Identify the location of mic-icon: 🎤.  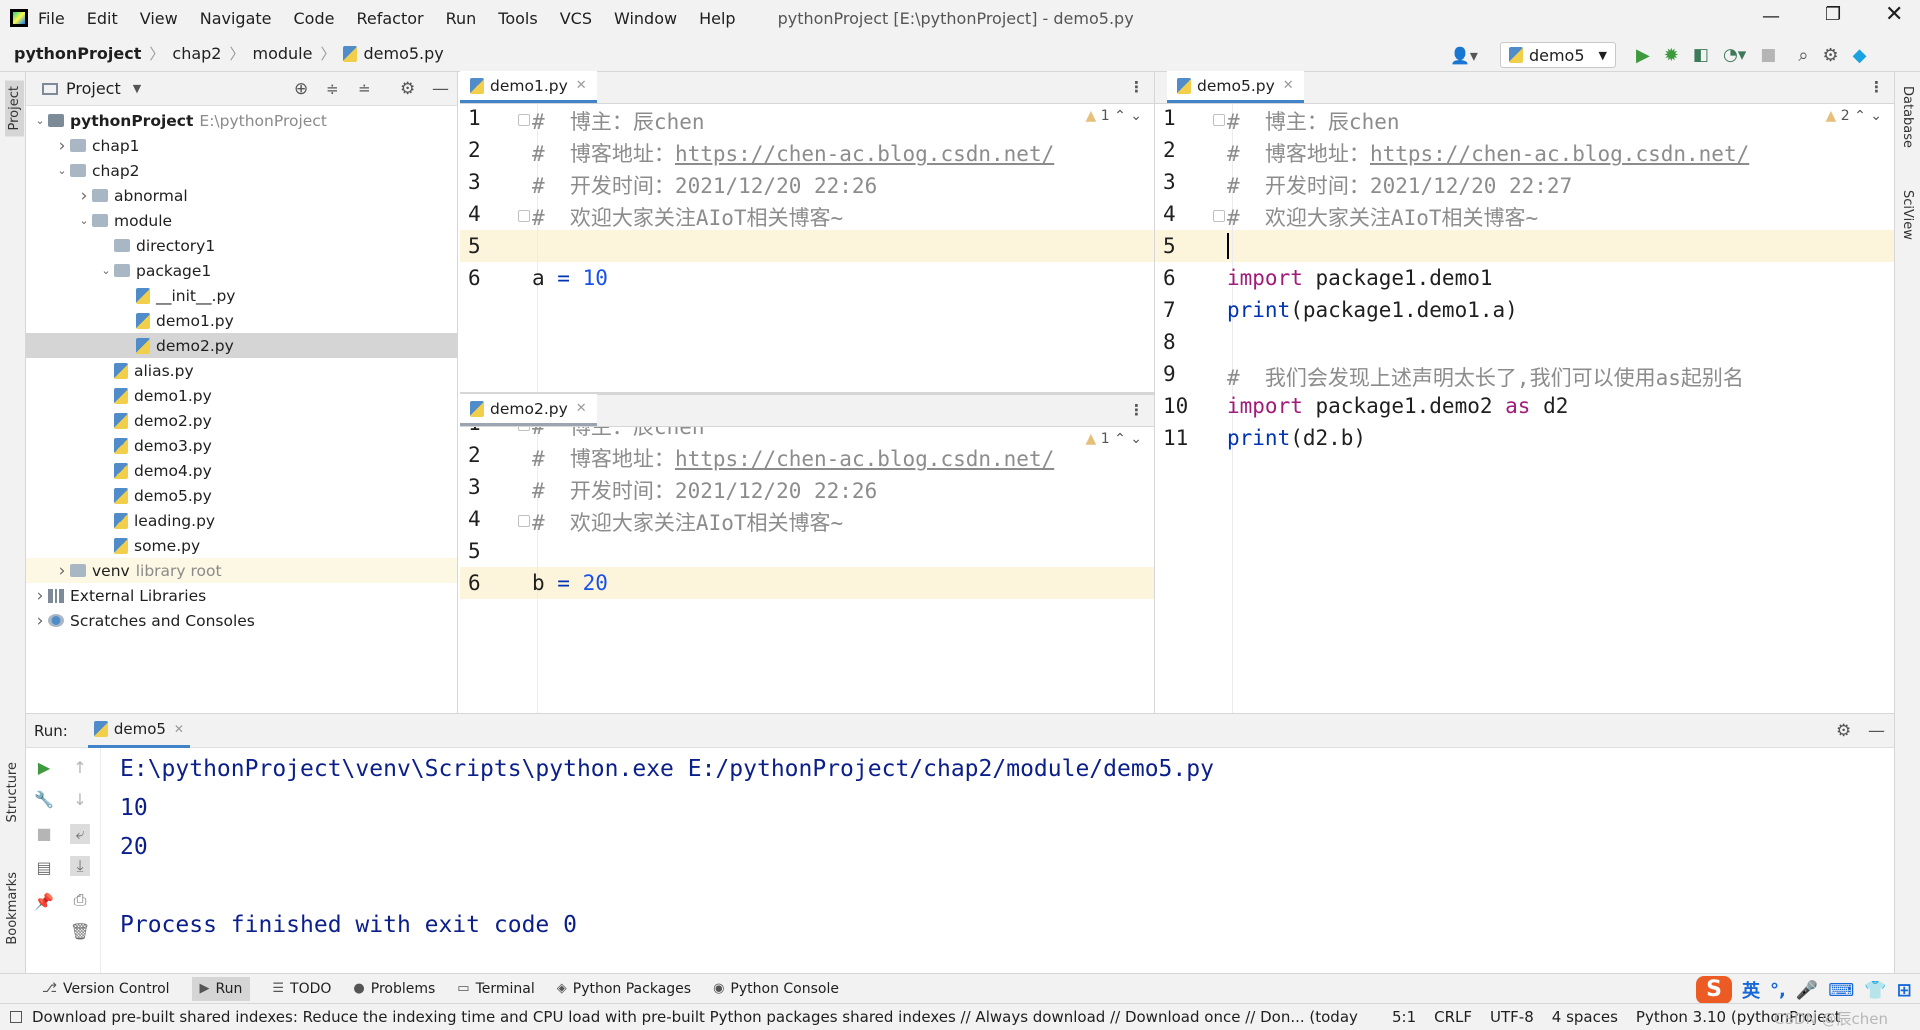
(1807, 990).